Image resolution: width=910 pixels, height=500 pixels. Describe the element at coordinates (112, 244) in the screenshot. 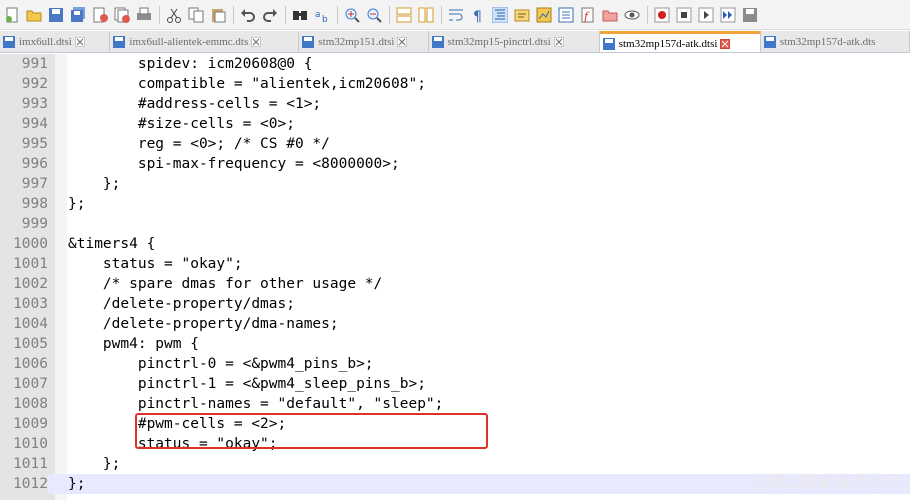

I see `code-text: &timers4 {` at that location.